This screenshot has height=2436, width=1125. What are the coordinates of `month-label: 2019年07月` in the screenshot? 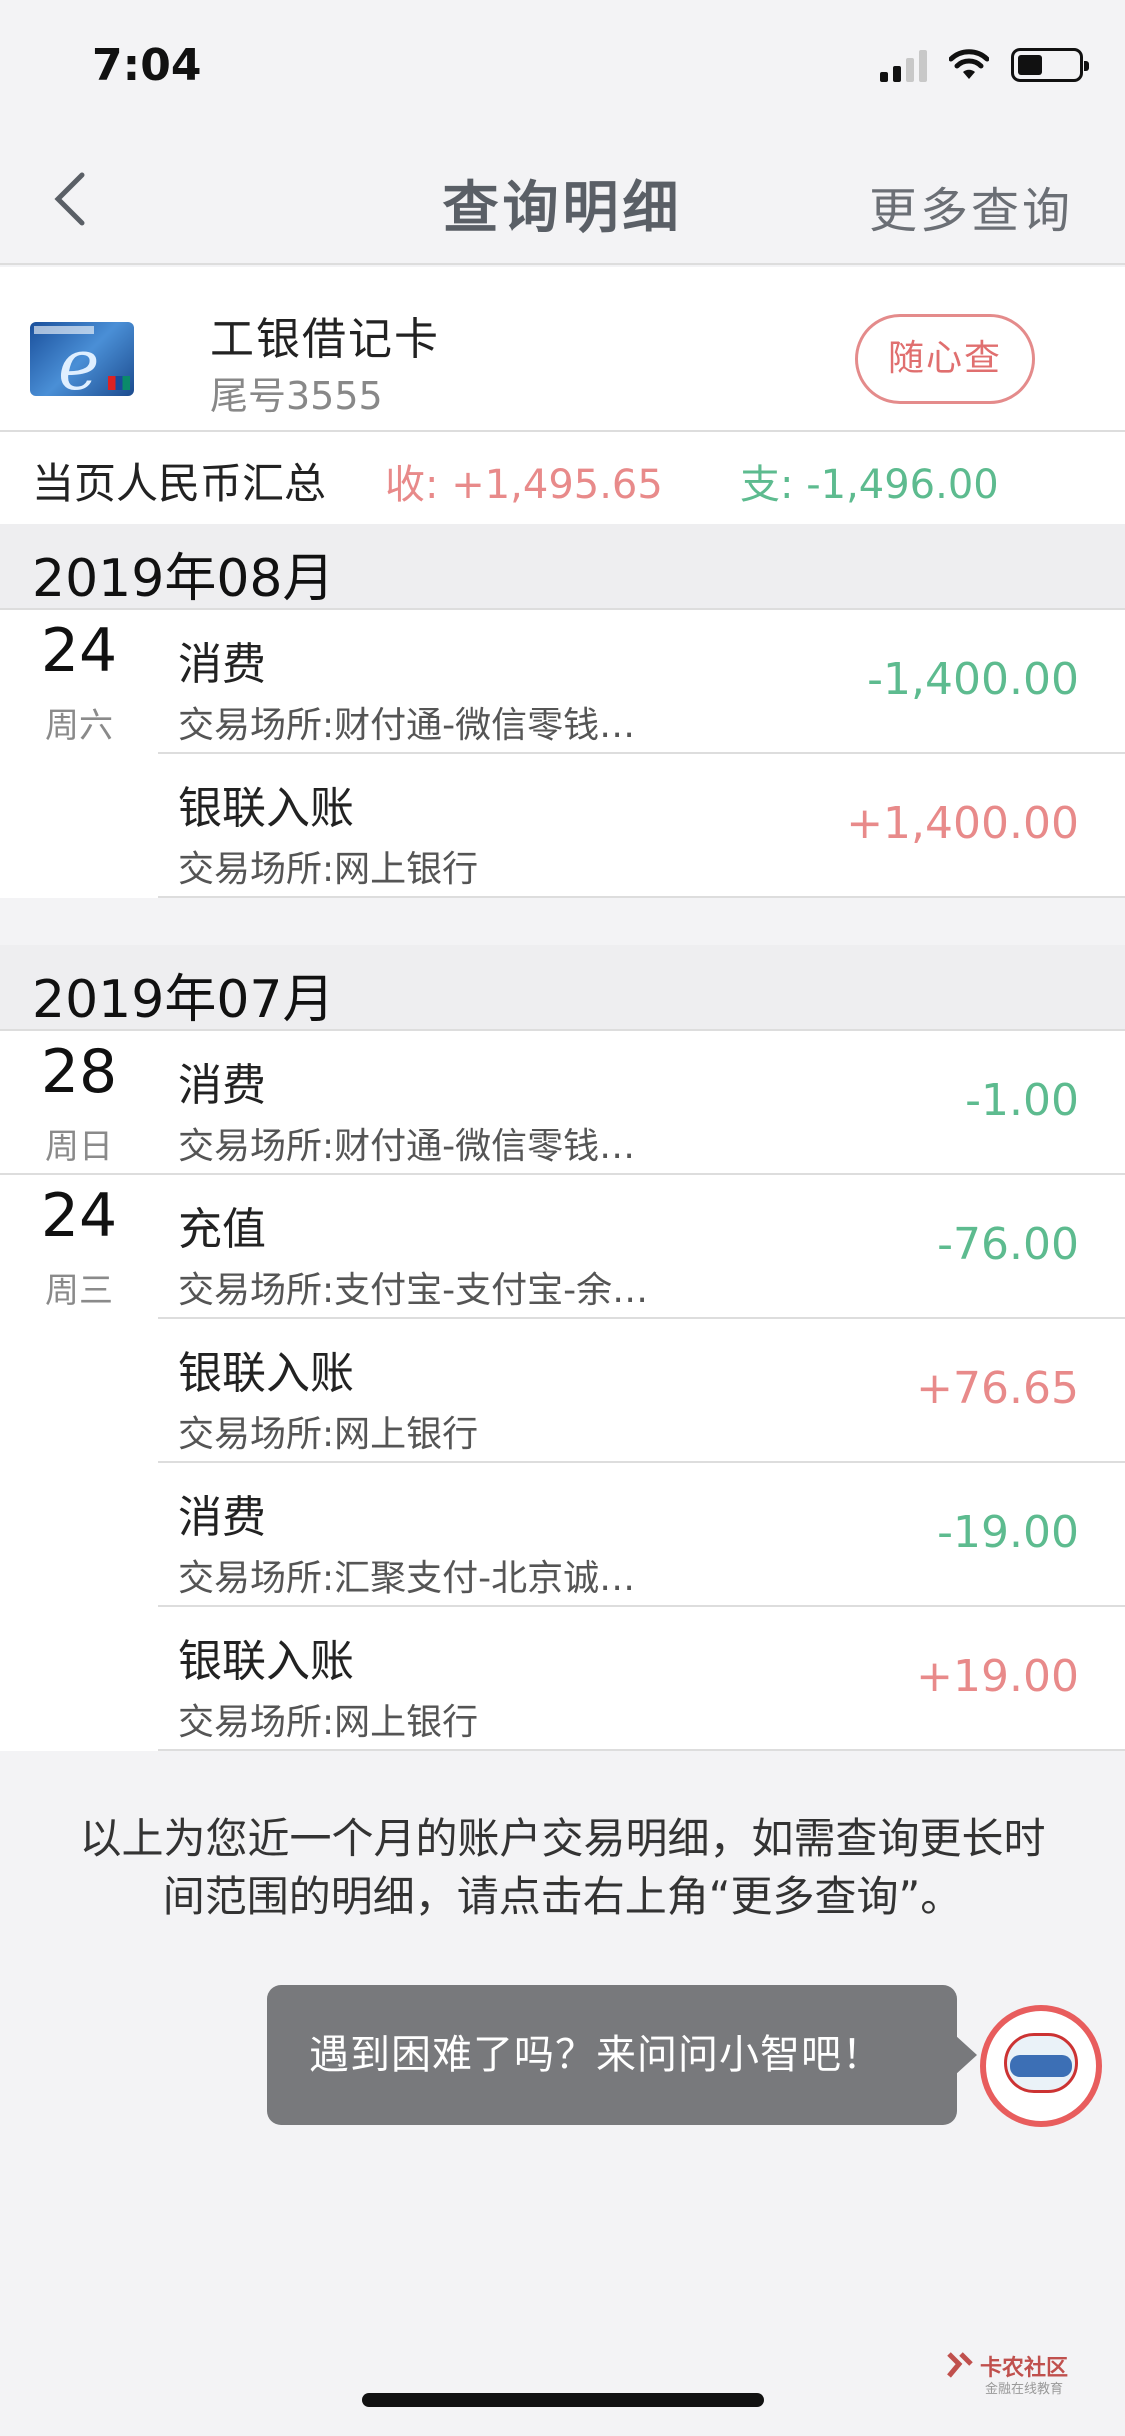 It's located at (183, 1000).